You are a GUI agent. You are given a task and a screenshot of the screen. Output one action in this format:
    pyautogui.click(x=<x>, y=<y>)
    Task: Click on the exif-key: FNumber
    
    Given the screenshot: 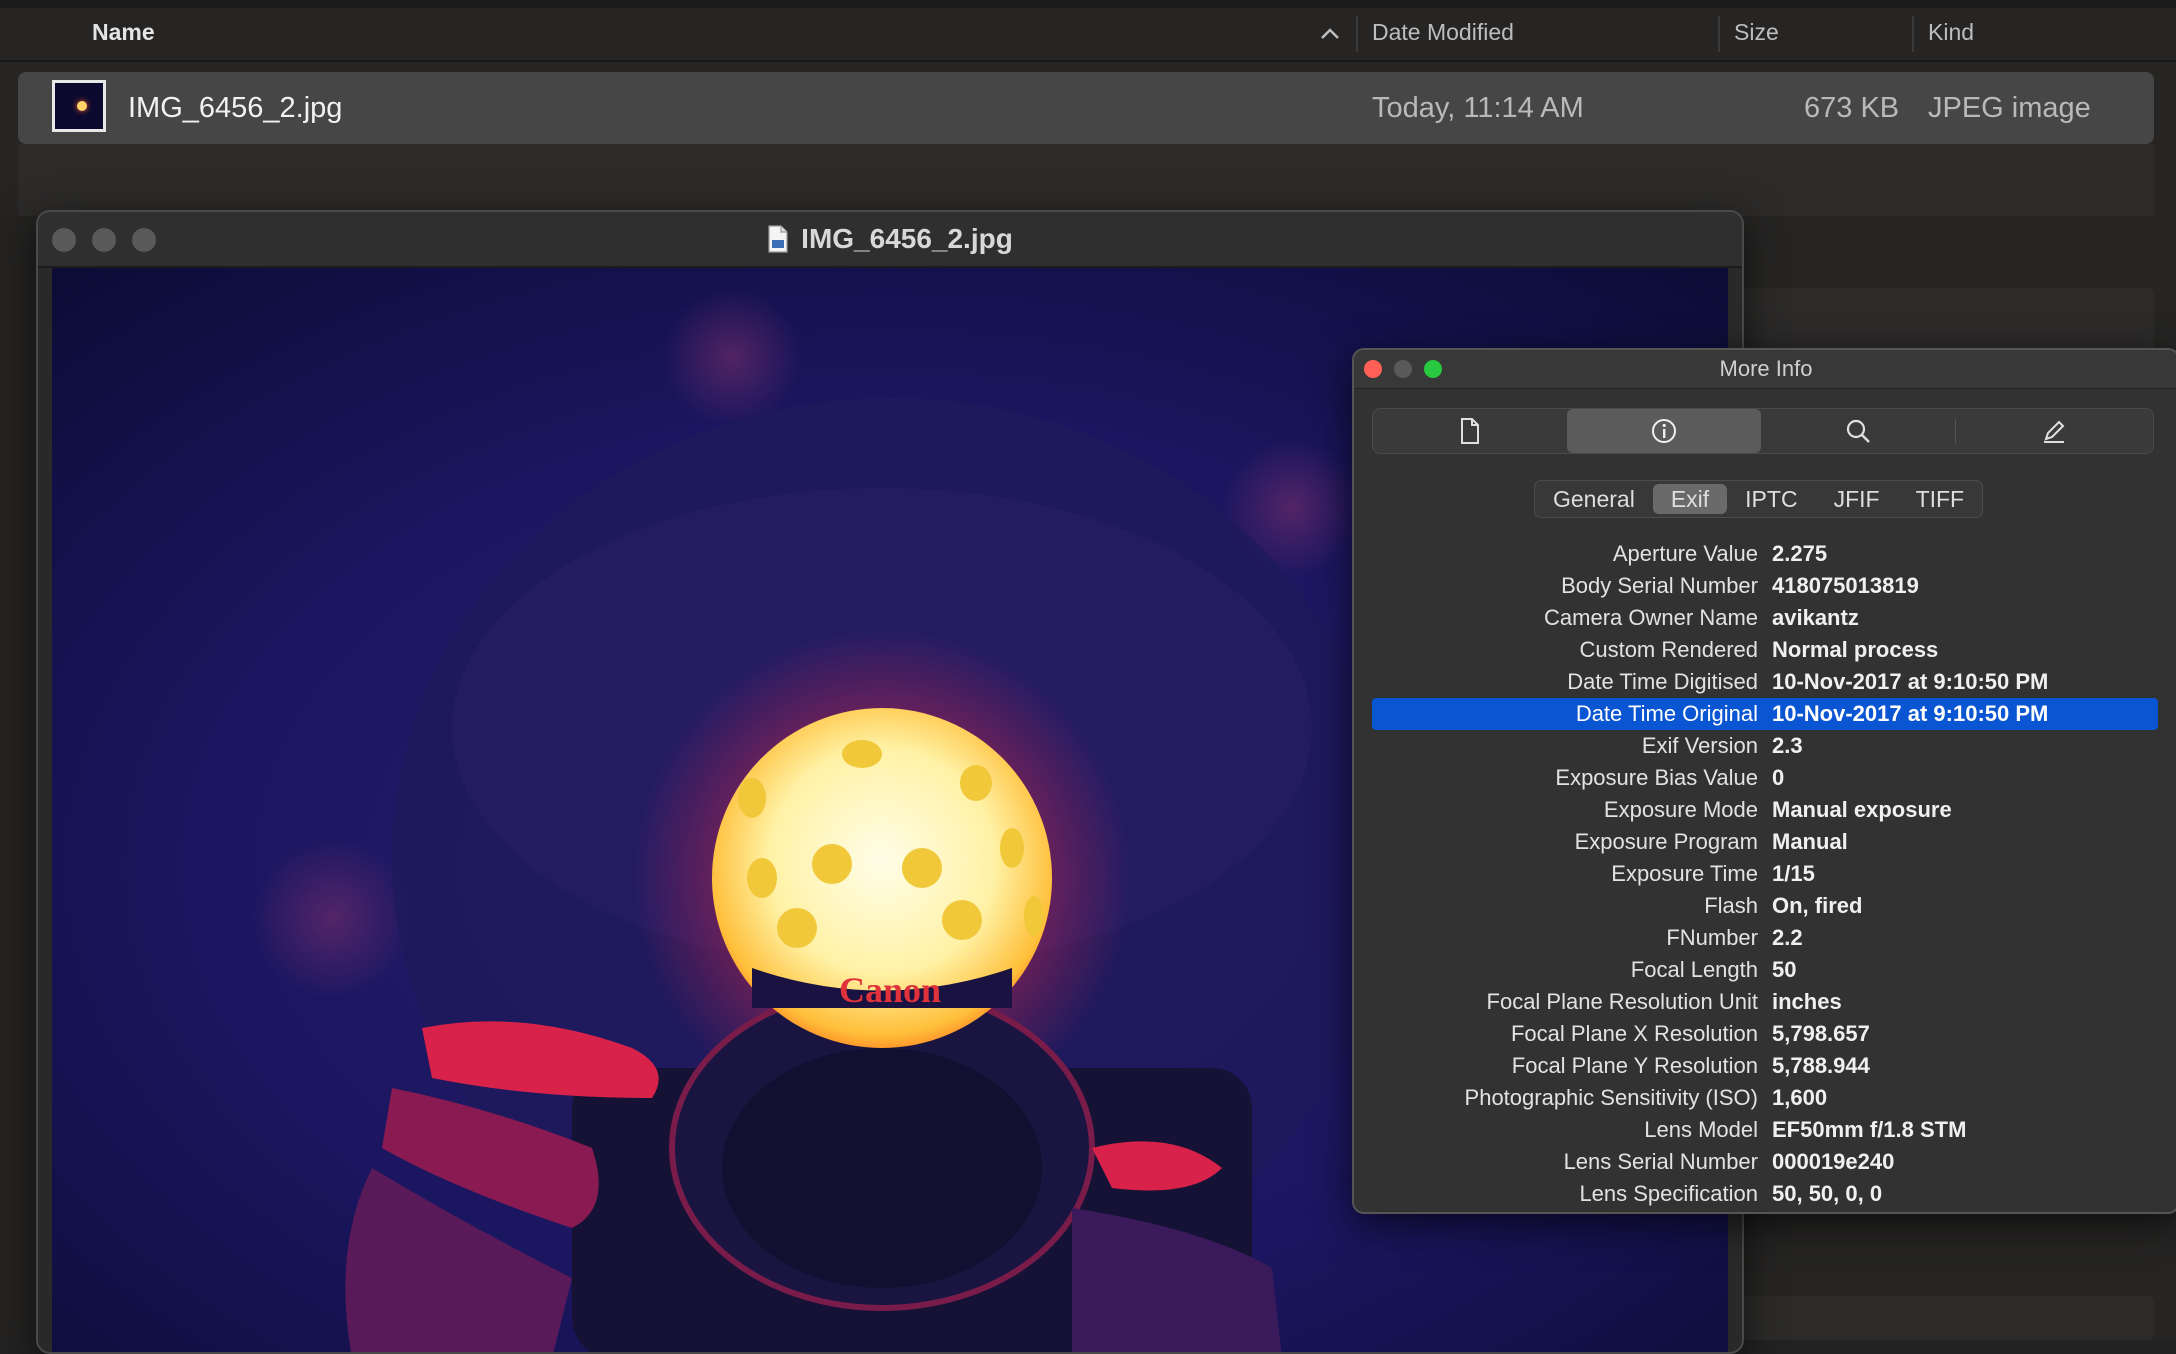 What is the action you would take?
    pyautogui.click(x=1712, y=937)
    